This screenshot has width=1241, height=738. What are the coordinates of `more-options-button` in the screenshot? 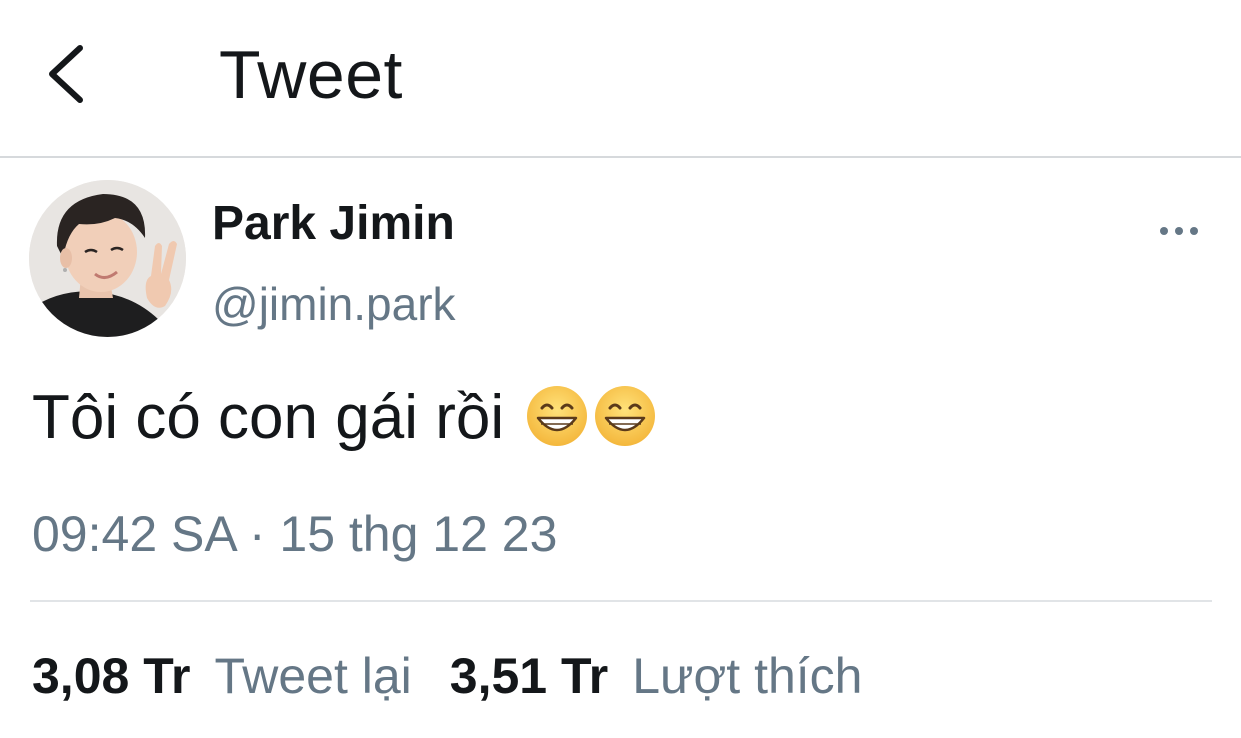 It's located at (1179, 231).